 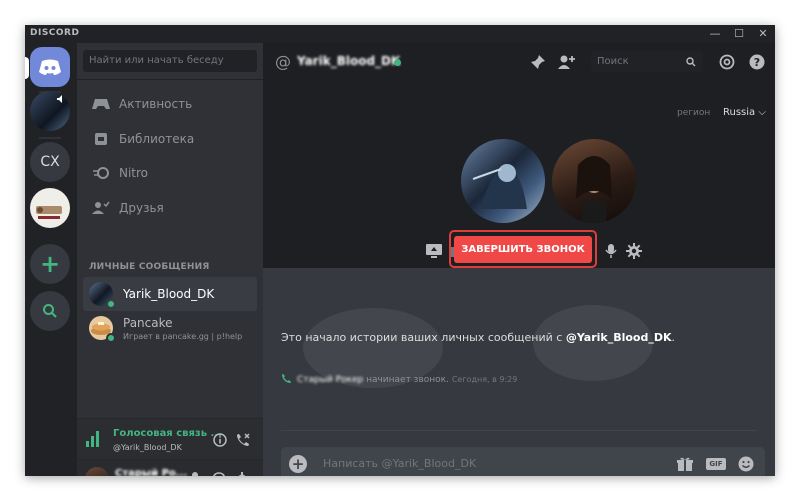 I want to click on sidebar-search: Найти или начать беседу, so click(x=170, y=61).